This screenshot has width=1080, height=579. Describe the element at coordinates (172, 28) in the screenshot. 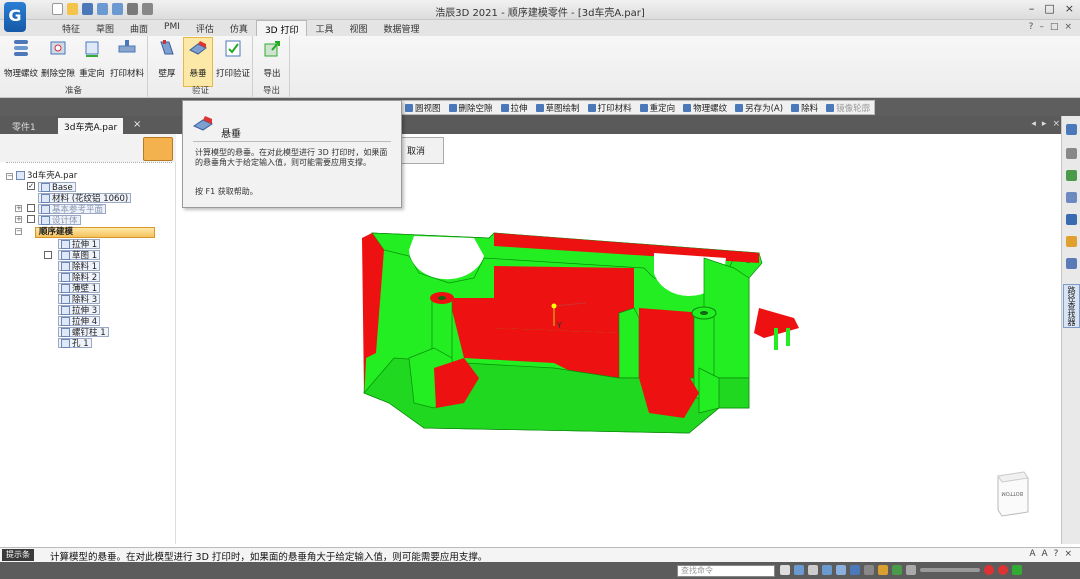

I see `tab-pmi: PMI` at that location.